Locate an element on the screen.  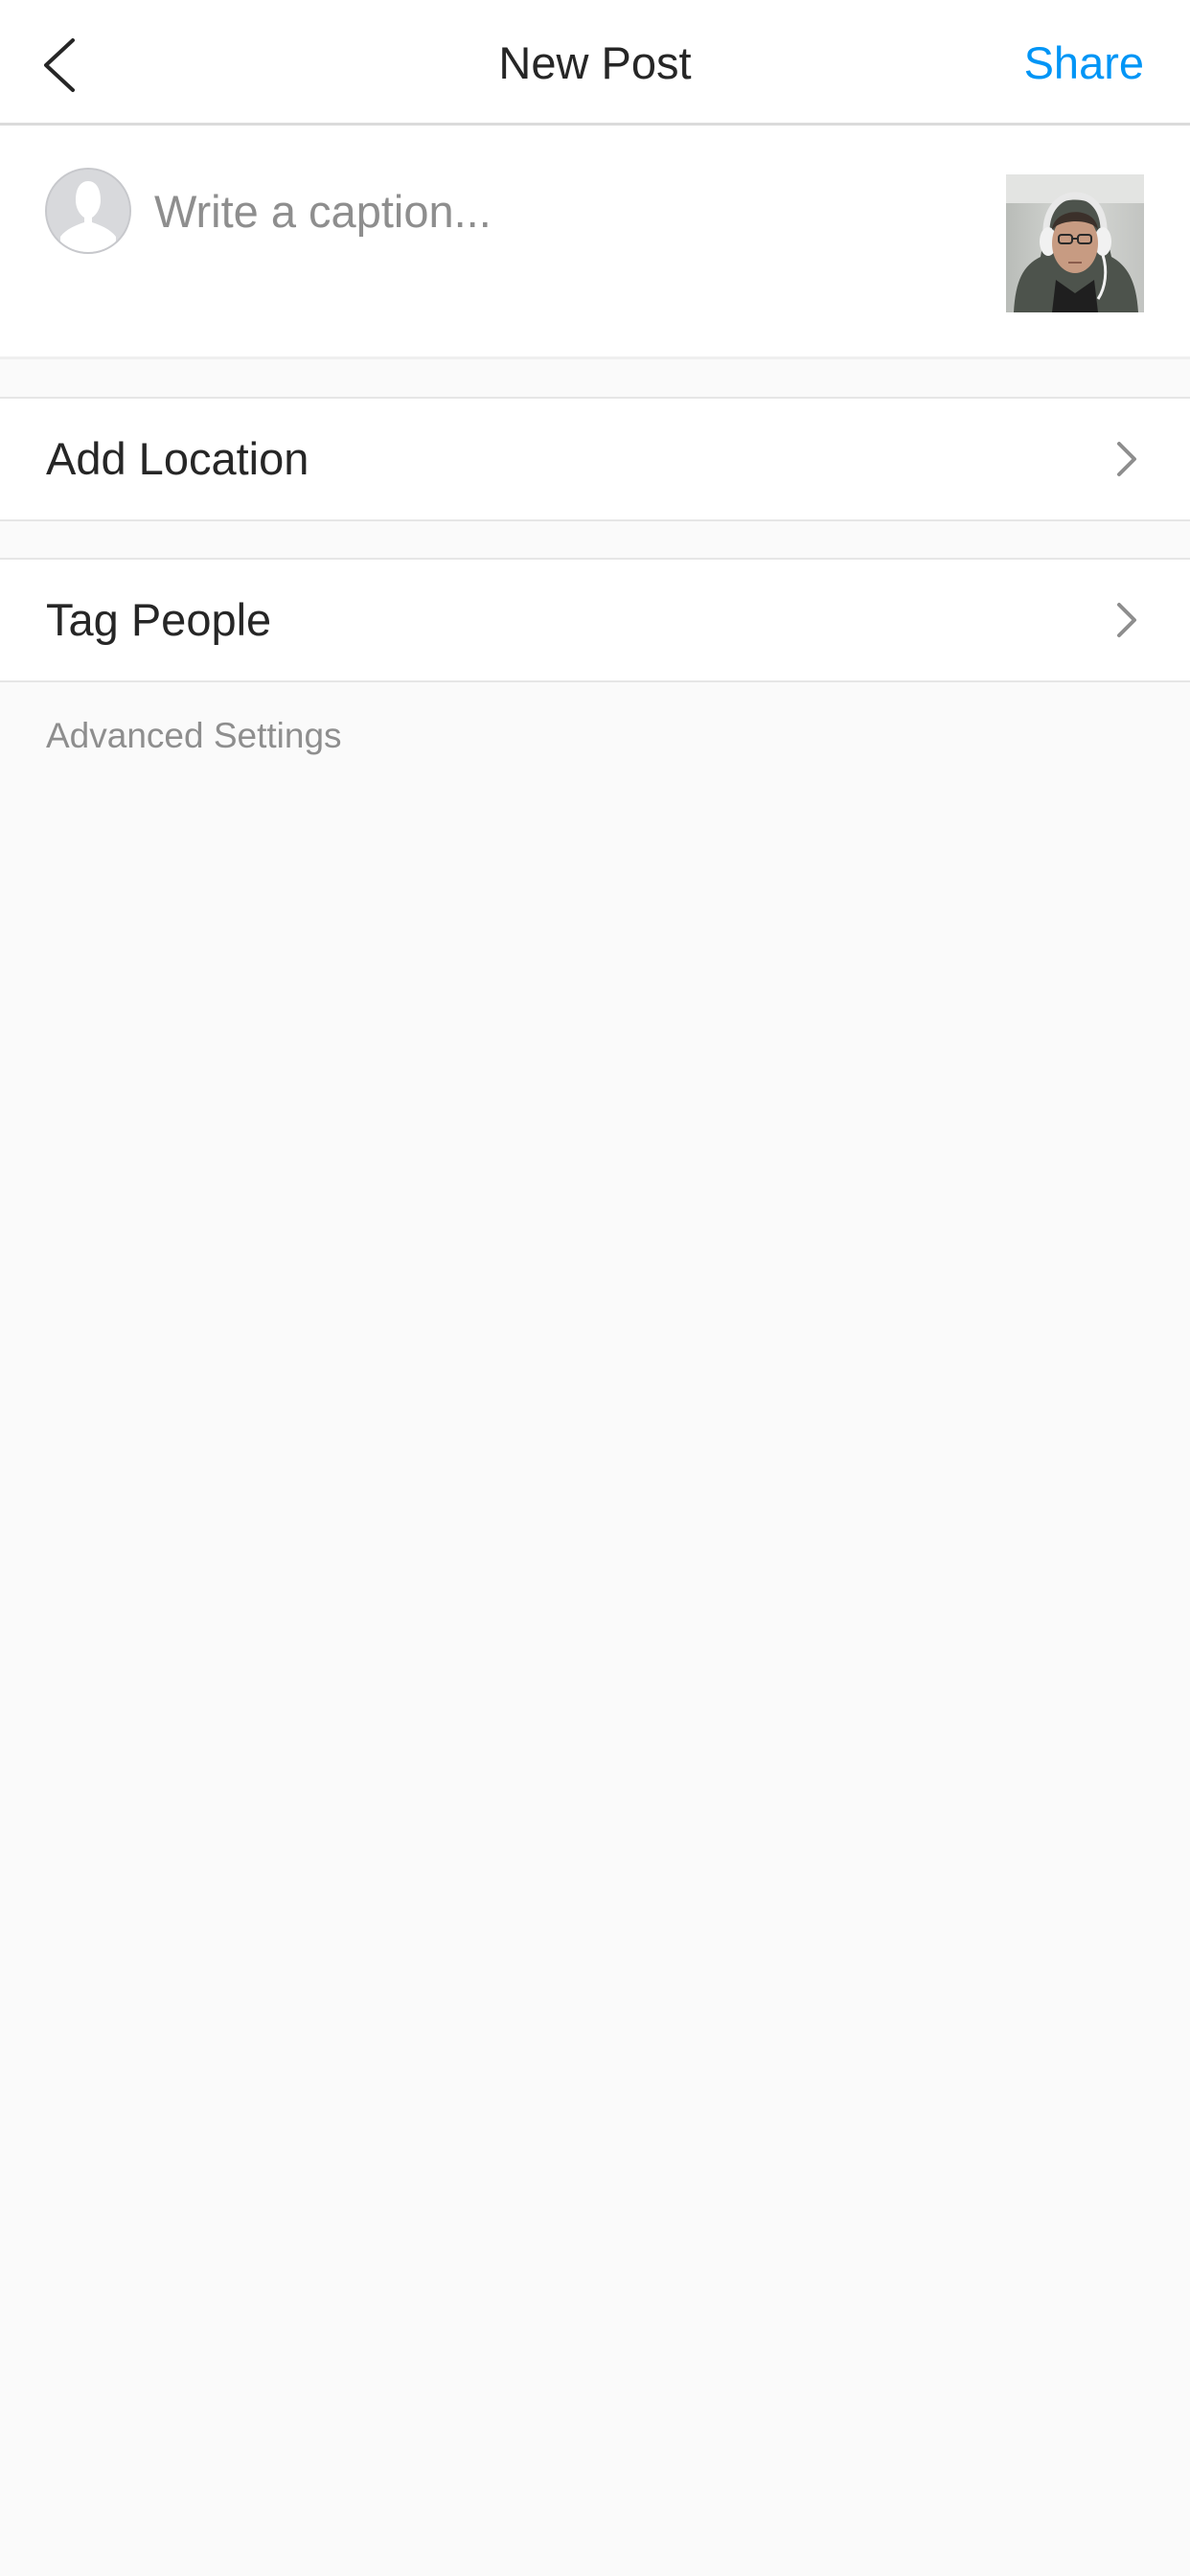
tag-people-row: Tag People is located at coordinates (595, 620).